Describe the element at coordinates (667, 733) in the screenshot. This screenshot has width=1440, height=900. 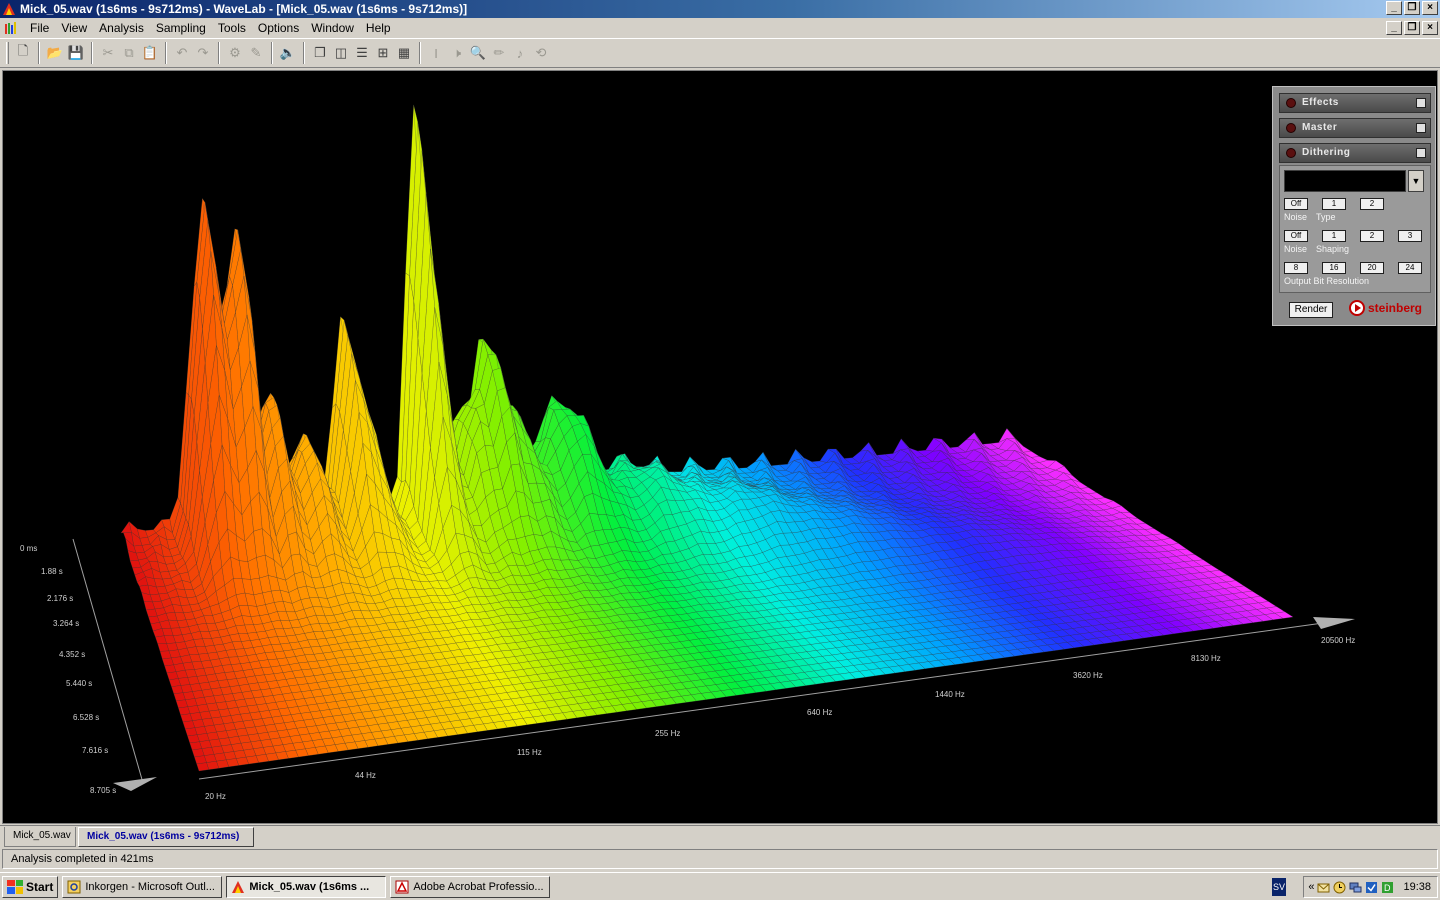
I see `freq-label: 255 Hz` at that location.